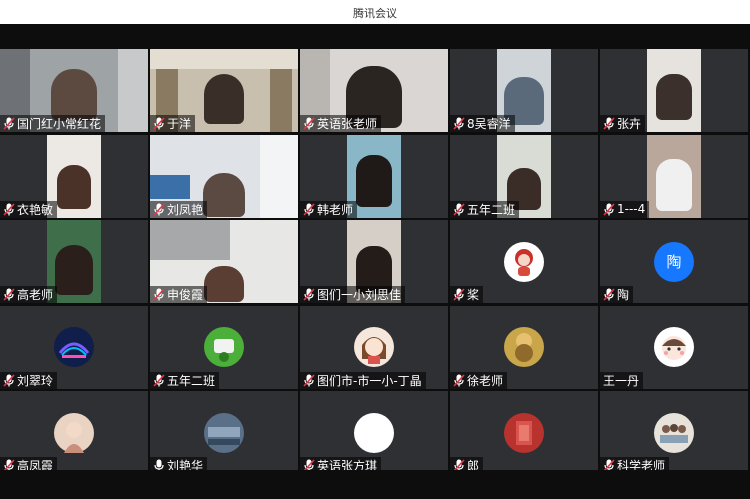  I want to click on name-label: 8吴睿洋, so click(482, 123).